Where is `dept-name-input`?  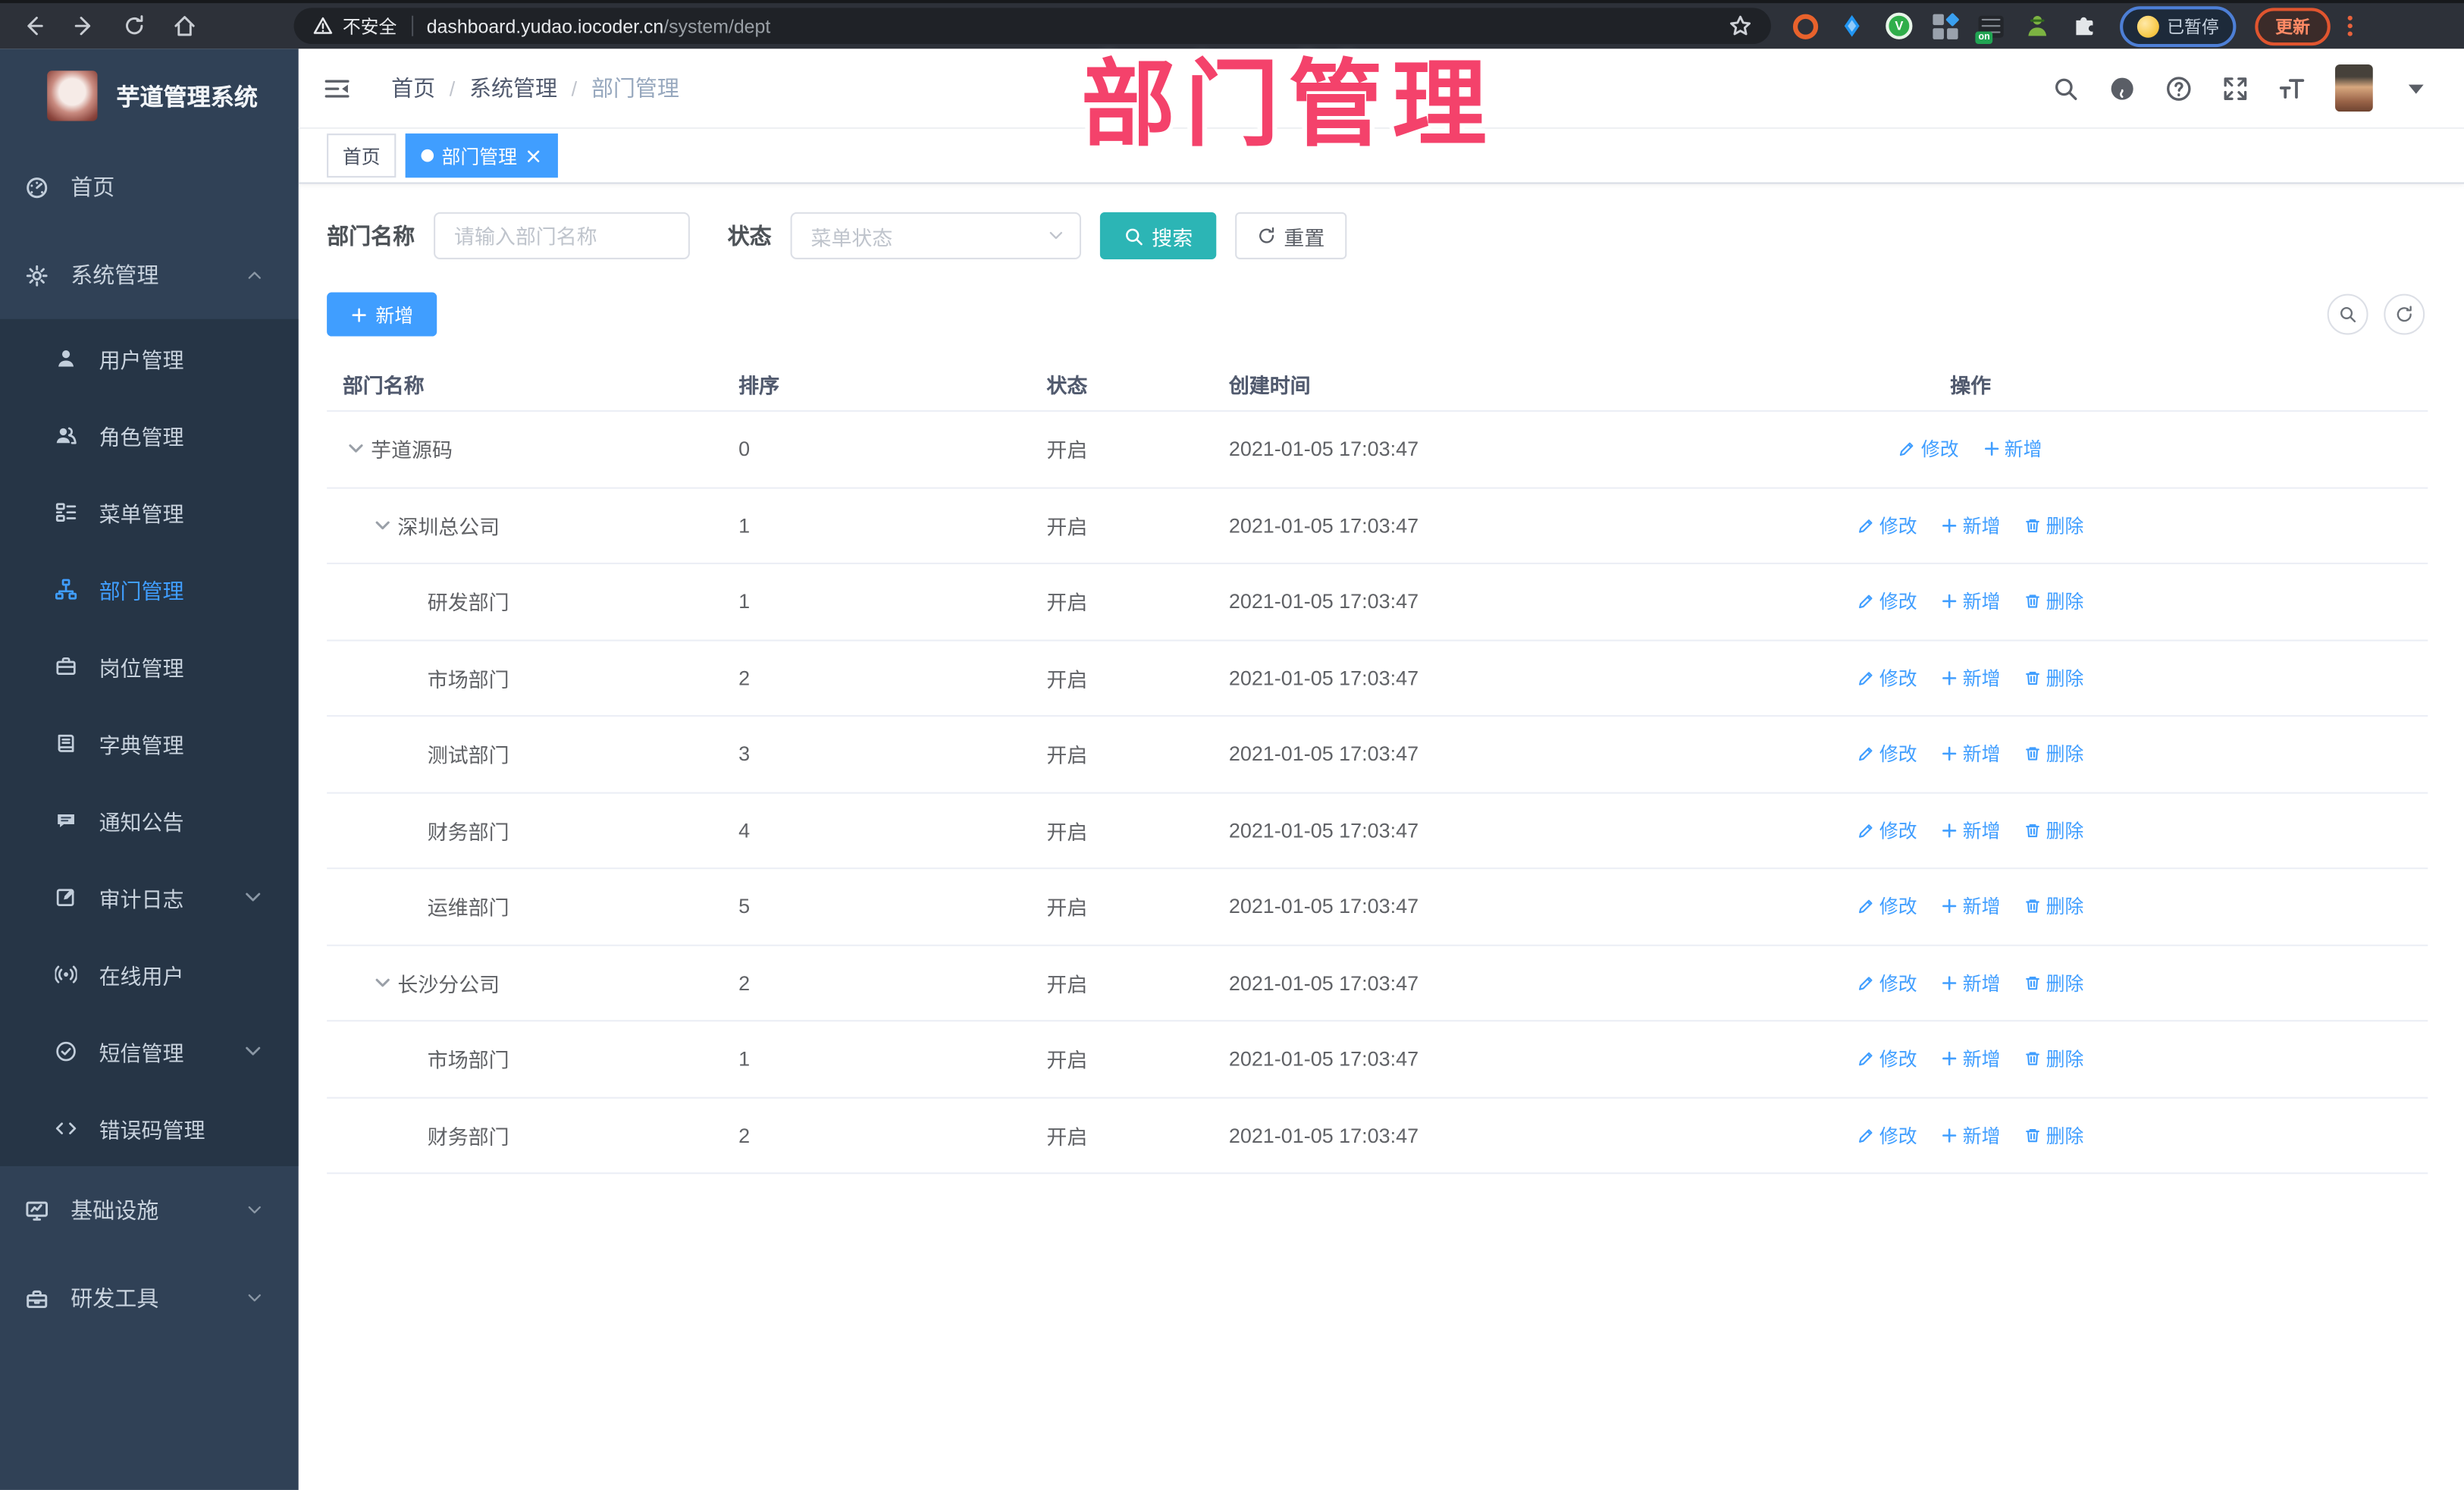
dept-name-input is located at coordinates (562, 235).